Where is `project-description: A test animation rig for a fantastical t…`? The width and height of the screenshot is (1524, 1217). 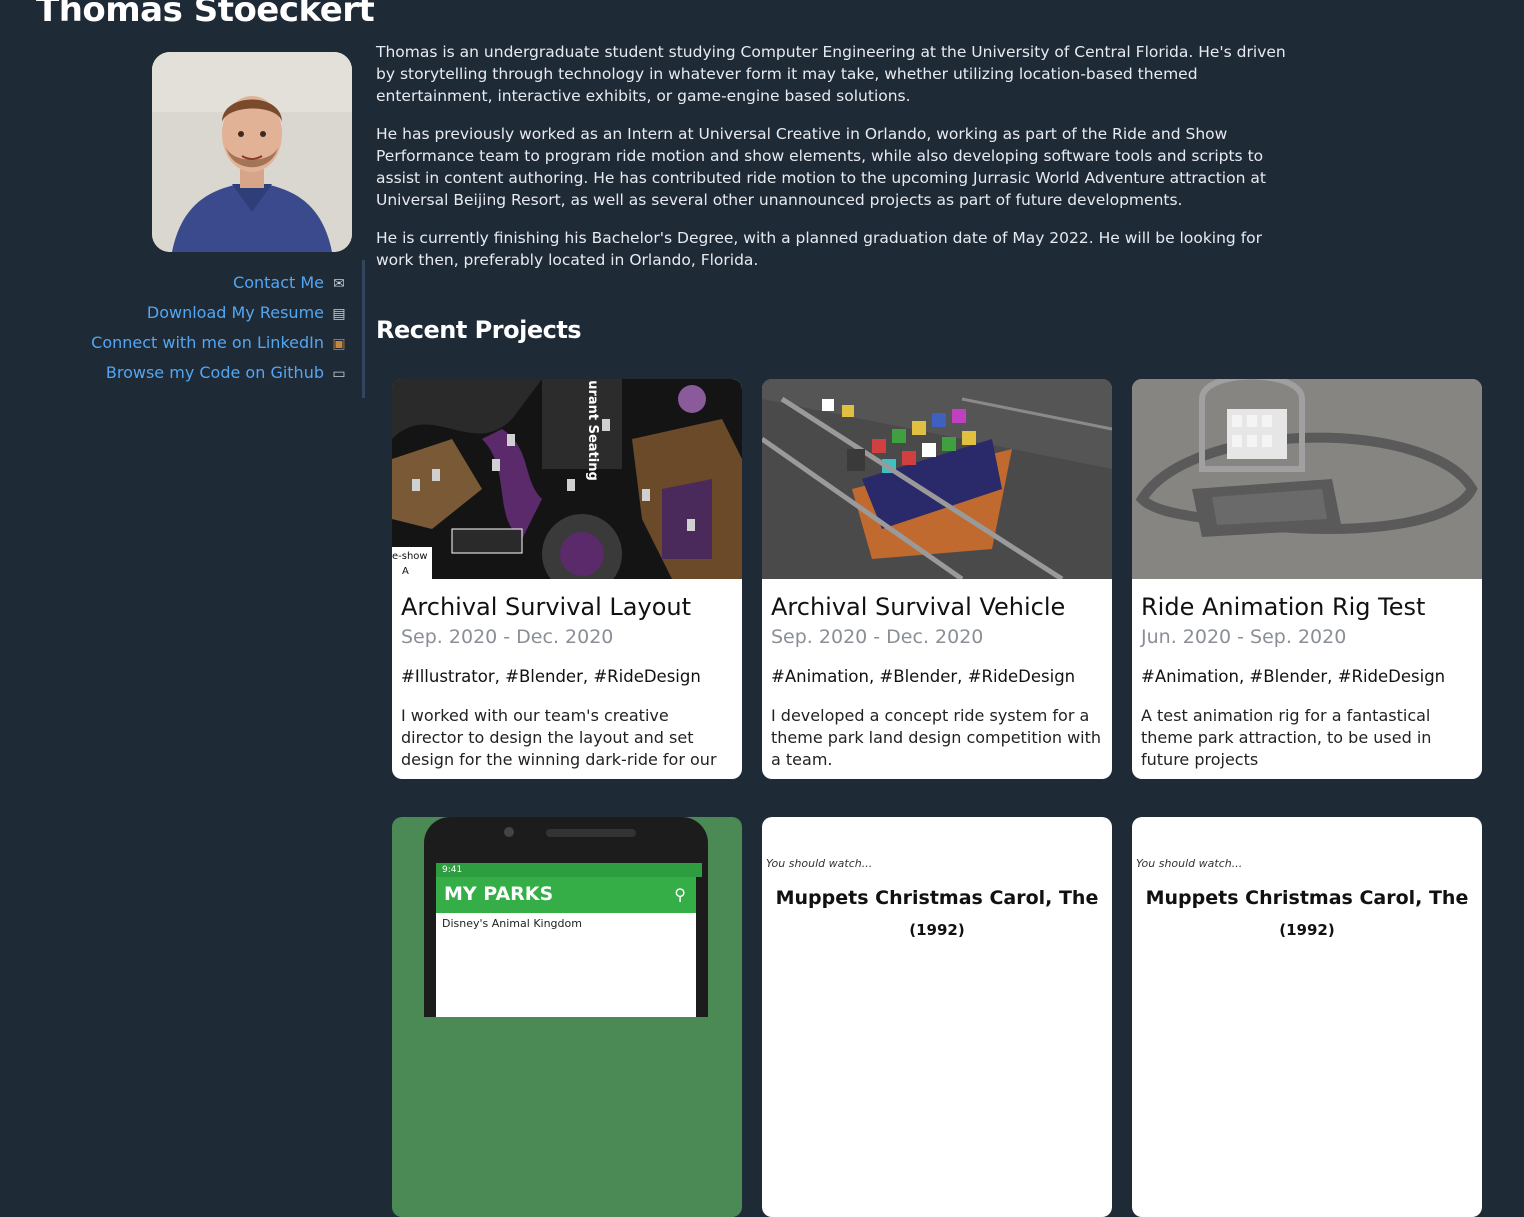
project-description: A test animation rig for a fantastical t… is located at coordinates (1286, 737).